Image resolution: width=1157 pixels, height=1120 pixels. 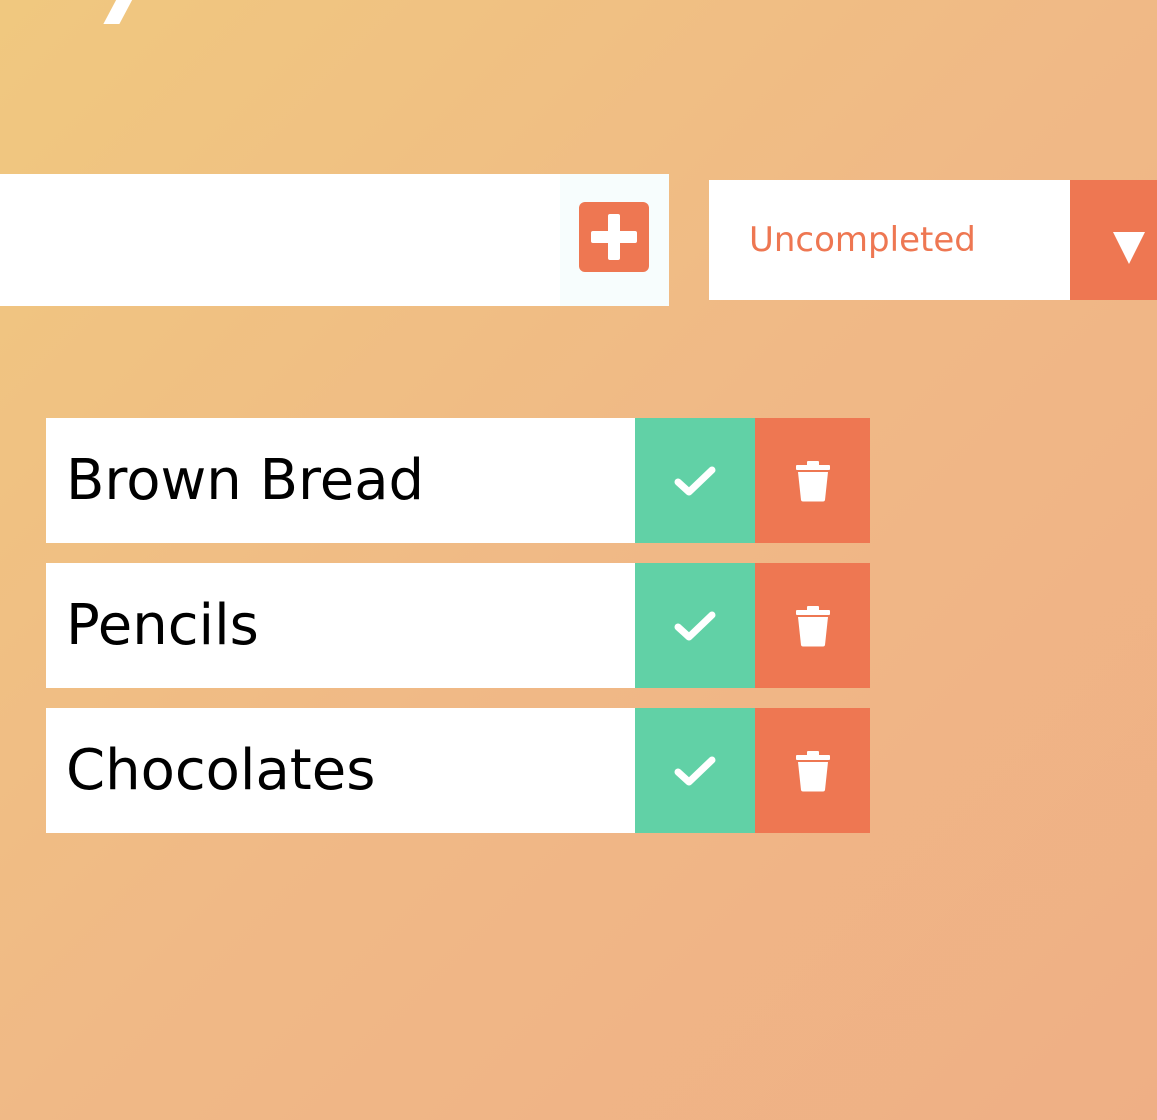 What do you see at coordinates (458, 770) in the screenshot?
I see `todo-item: Chocolates` at bounding box center [458, 770].